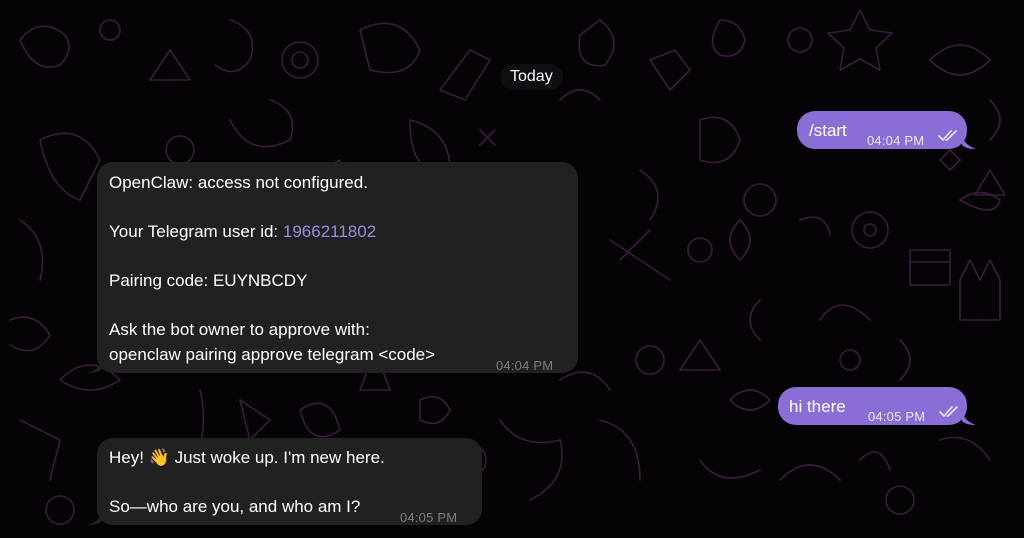 This screenshot has height=538, width=1024. I want to click on message-line: Hey! 👋 Just woke up. I'm new here., so click(247, 457).